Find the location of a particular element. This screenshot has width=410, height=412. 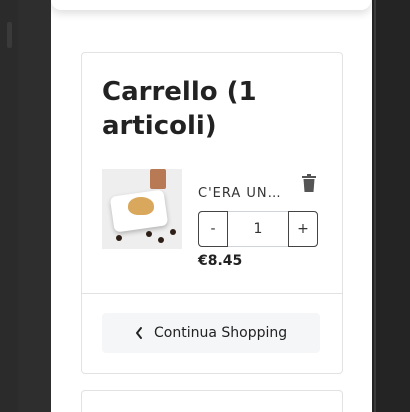

continue-shopping-button: Continua Shopping is located at coordinates (211, 333).